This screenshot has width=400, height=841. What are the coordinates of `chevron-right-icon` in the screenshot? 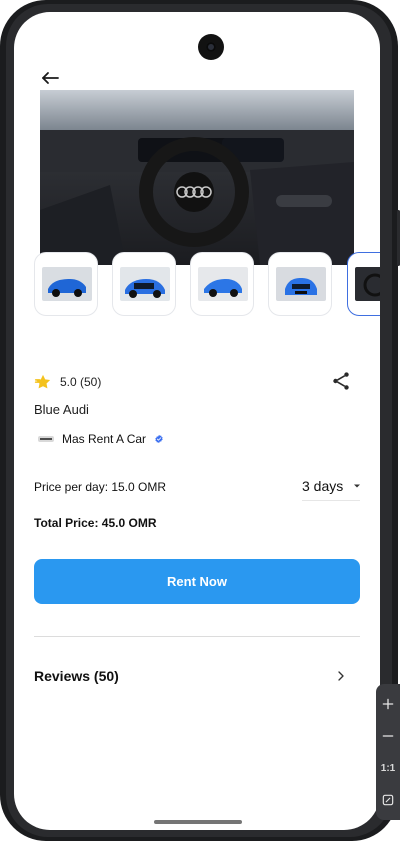 It's located at (341, 676).